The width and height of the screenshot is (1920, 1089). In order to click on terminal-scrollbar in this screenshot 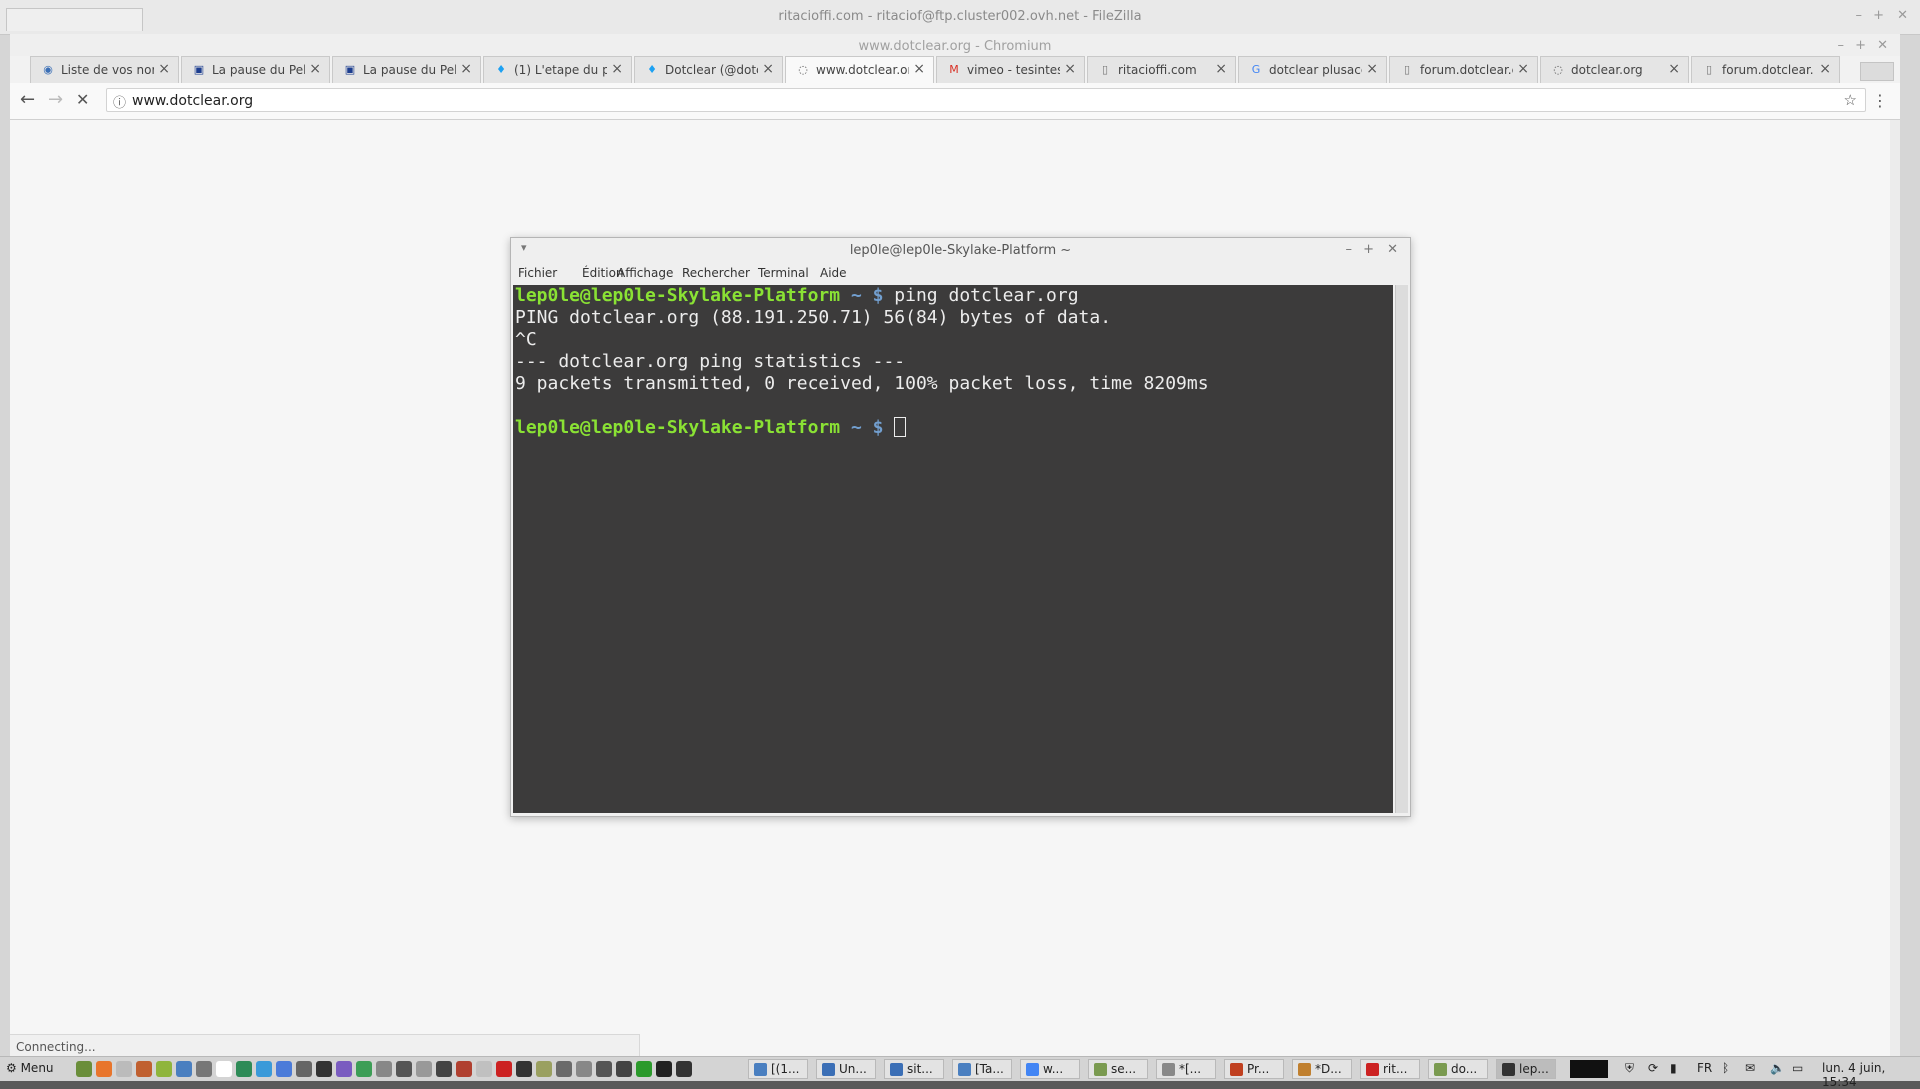, I will do `click(1401, 549)`.